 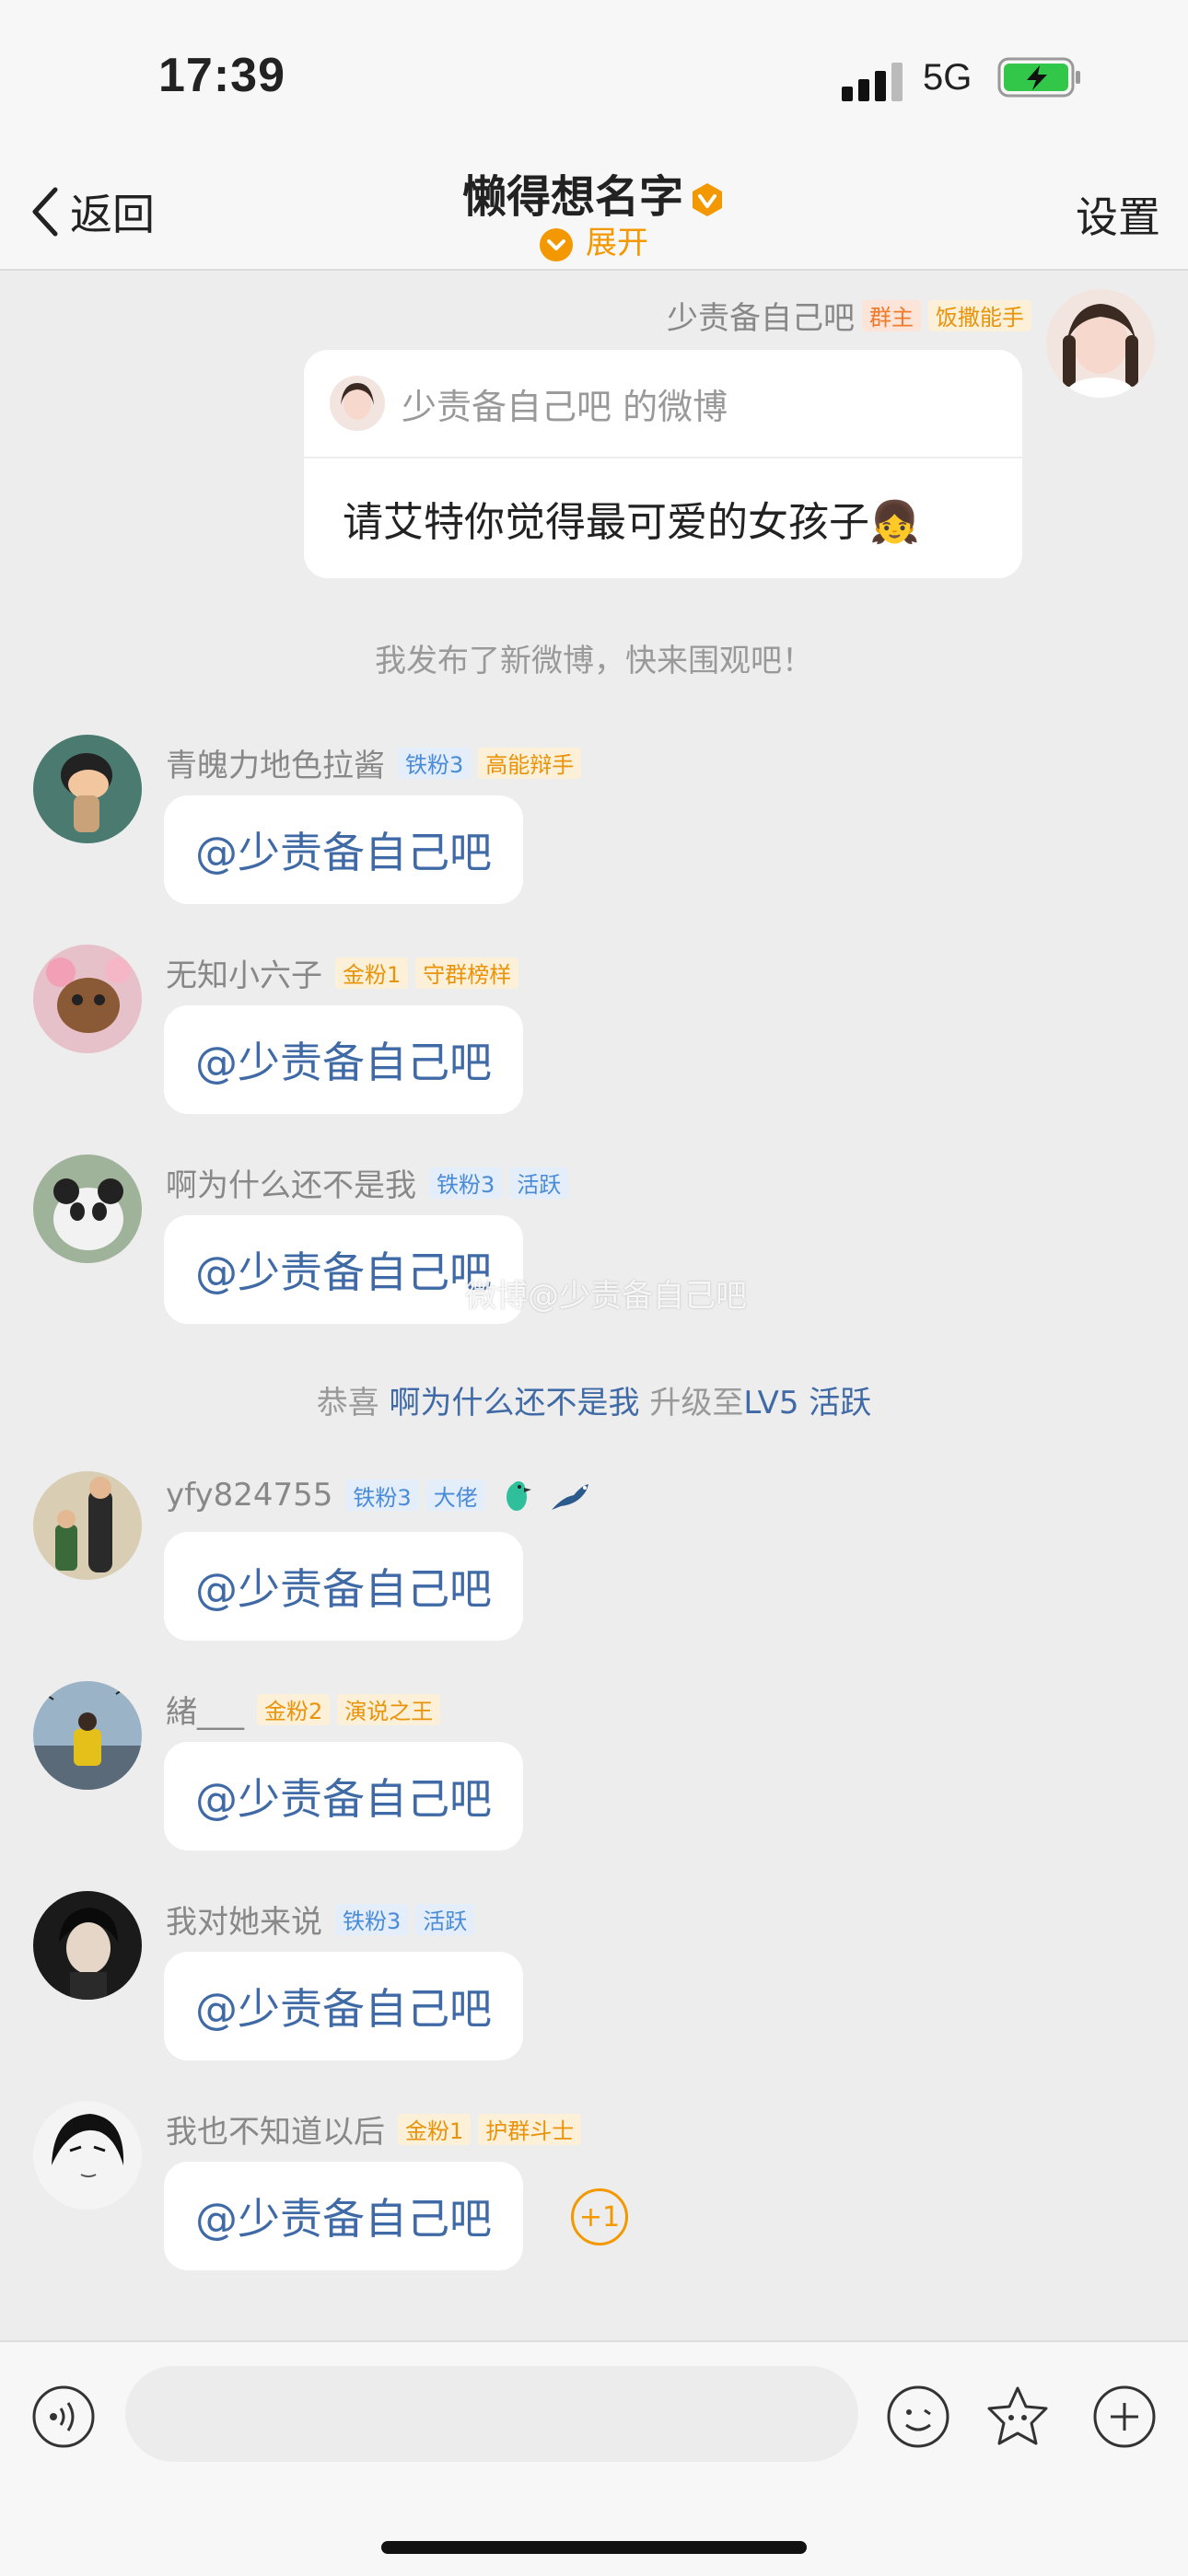 What do you see at coordinates (205, 1712) in the screenshot?
I see `sender-name: 緒___` at bounding box center [205, 1712].